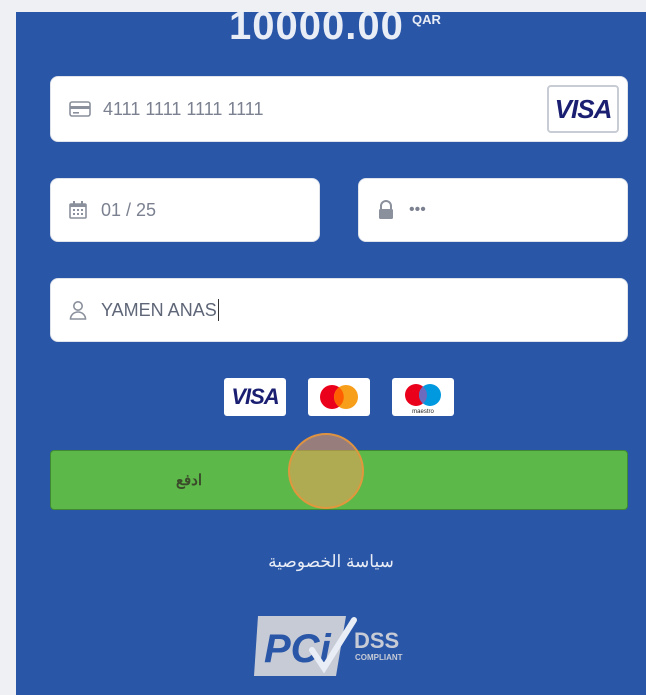  Describe the element at coordinates (185, 210) in the screenshot. I see `expiry-field: 01 / 25` at that location.